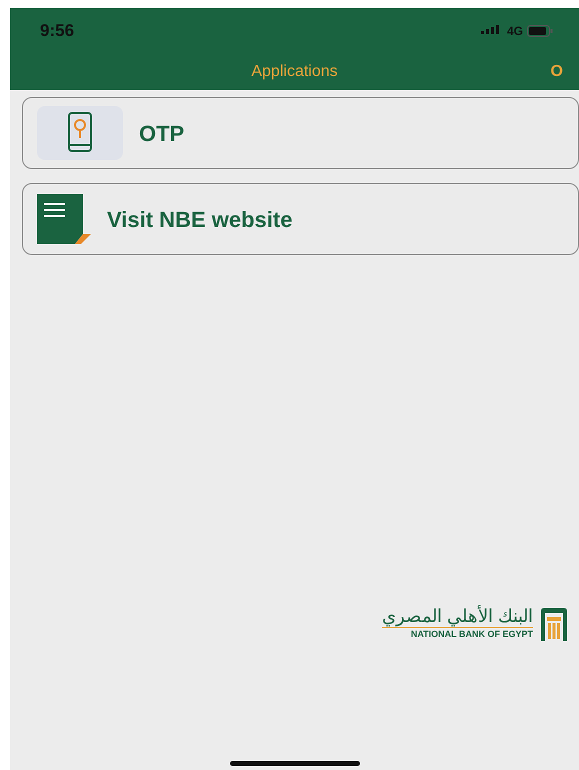 This screenshot has height=770, width=579. What do you see at coordinates (514, 31) in the screenshot?
I see `network-label: 4G` at bounding box center [514, 31].